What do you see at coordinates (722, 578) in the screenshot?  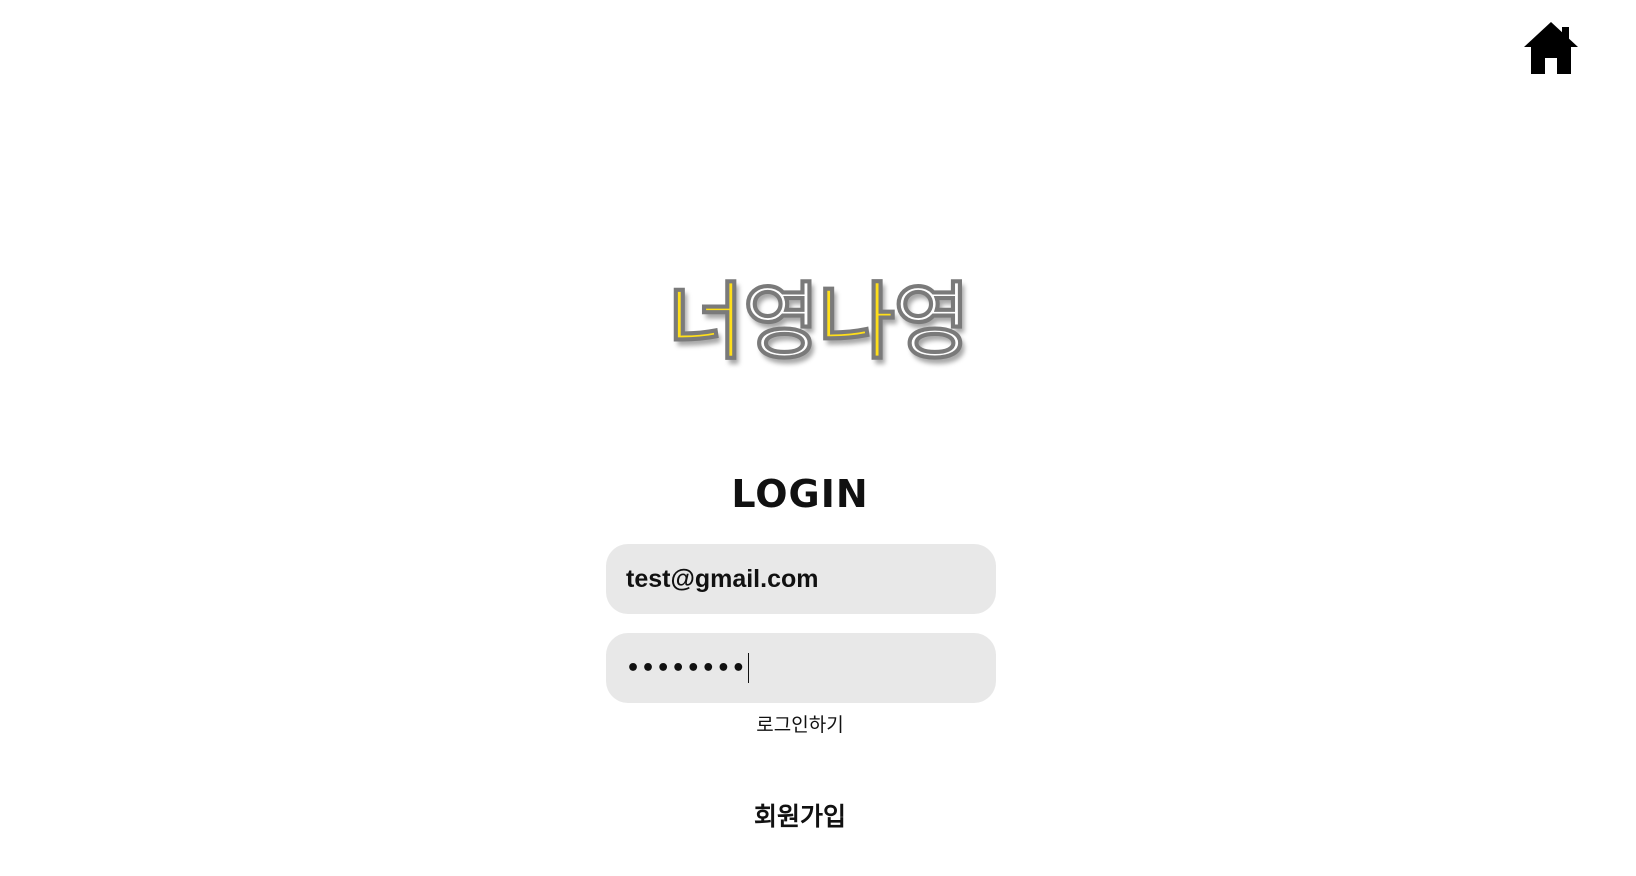 I see `email-value: test@gmail.com` at bounding box center [722, 578].